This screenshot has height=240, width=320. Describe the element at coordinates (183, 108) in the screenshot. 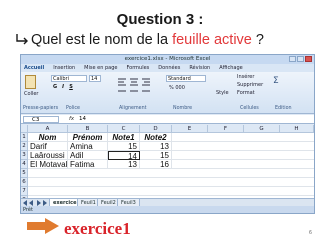

I see `number-group-label: Nombre` at that location.